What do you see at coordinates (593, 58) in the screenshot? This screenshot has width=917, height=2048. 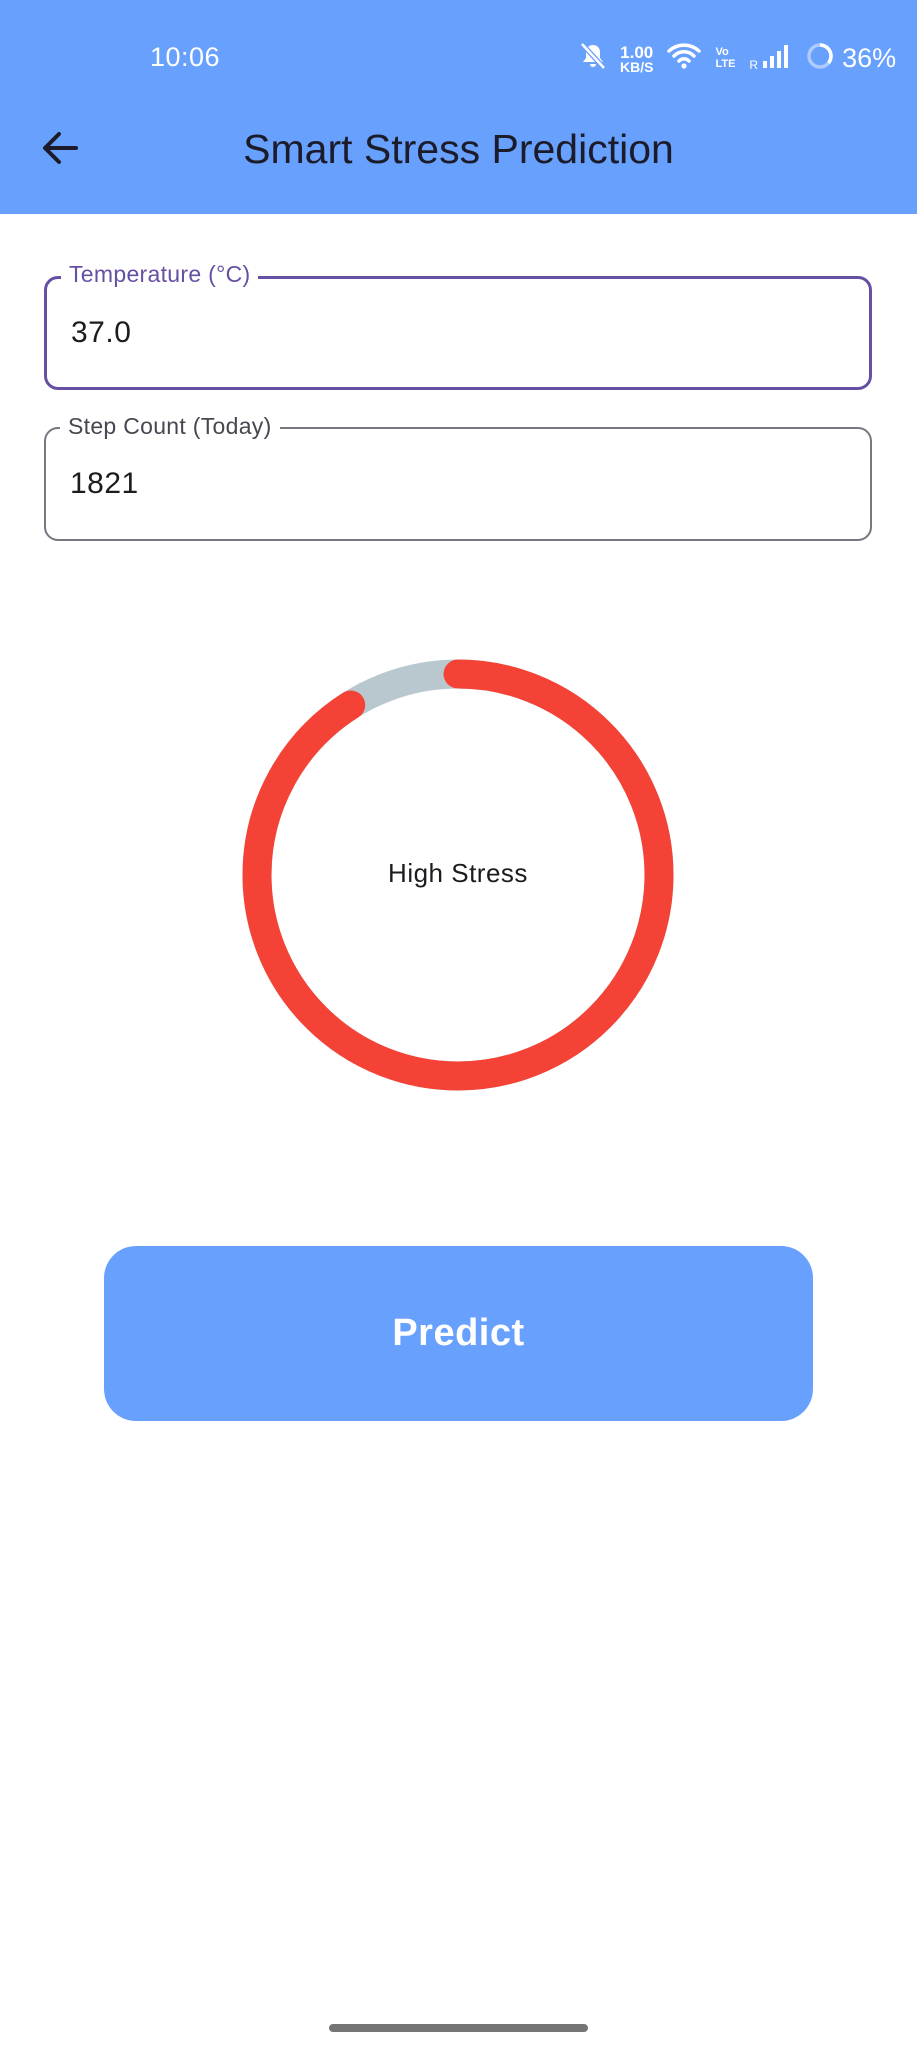 I see `bell-muted-icon` at bounding box center [593, 58].